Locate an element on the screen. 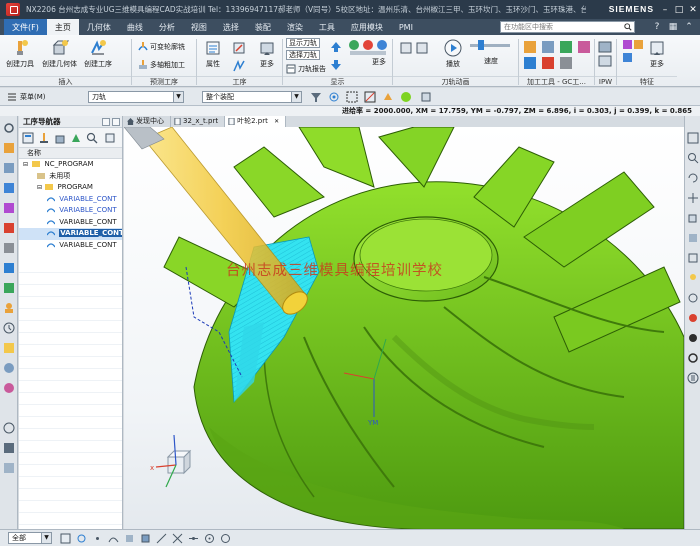 The width and height of the screenshot is (700, 546). snap-icon is located at coordinates (81, 538).